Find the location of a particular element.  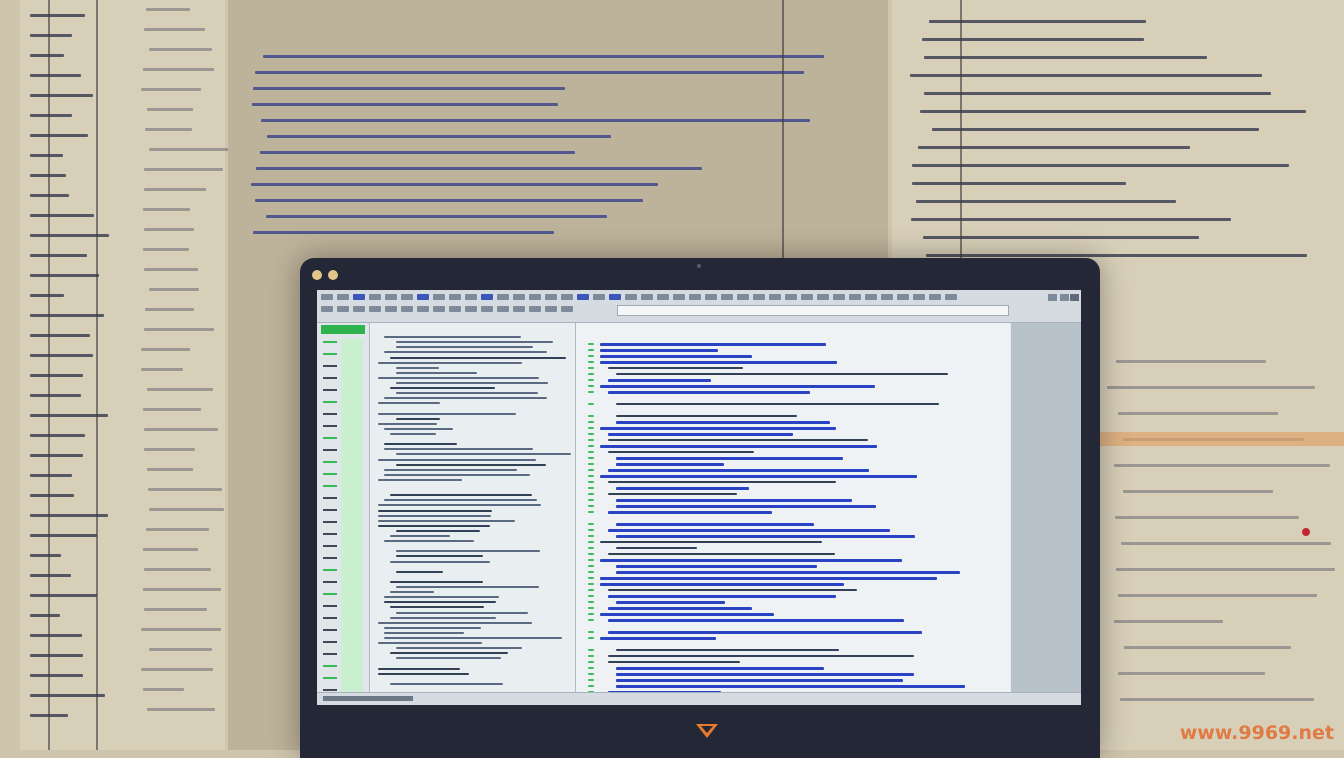

background-rule is located at coordinates (97, 375).